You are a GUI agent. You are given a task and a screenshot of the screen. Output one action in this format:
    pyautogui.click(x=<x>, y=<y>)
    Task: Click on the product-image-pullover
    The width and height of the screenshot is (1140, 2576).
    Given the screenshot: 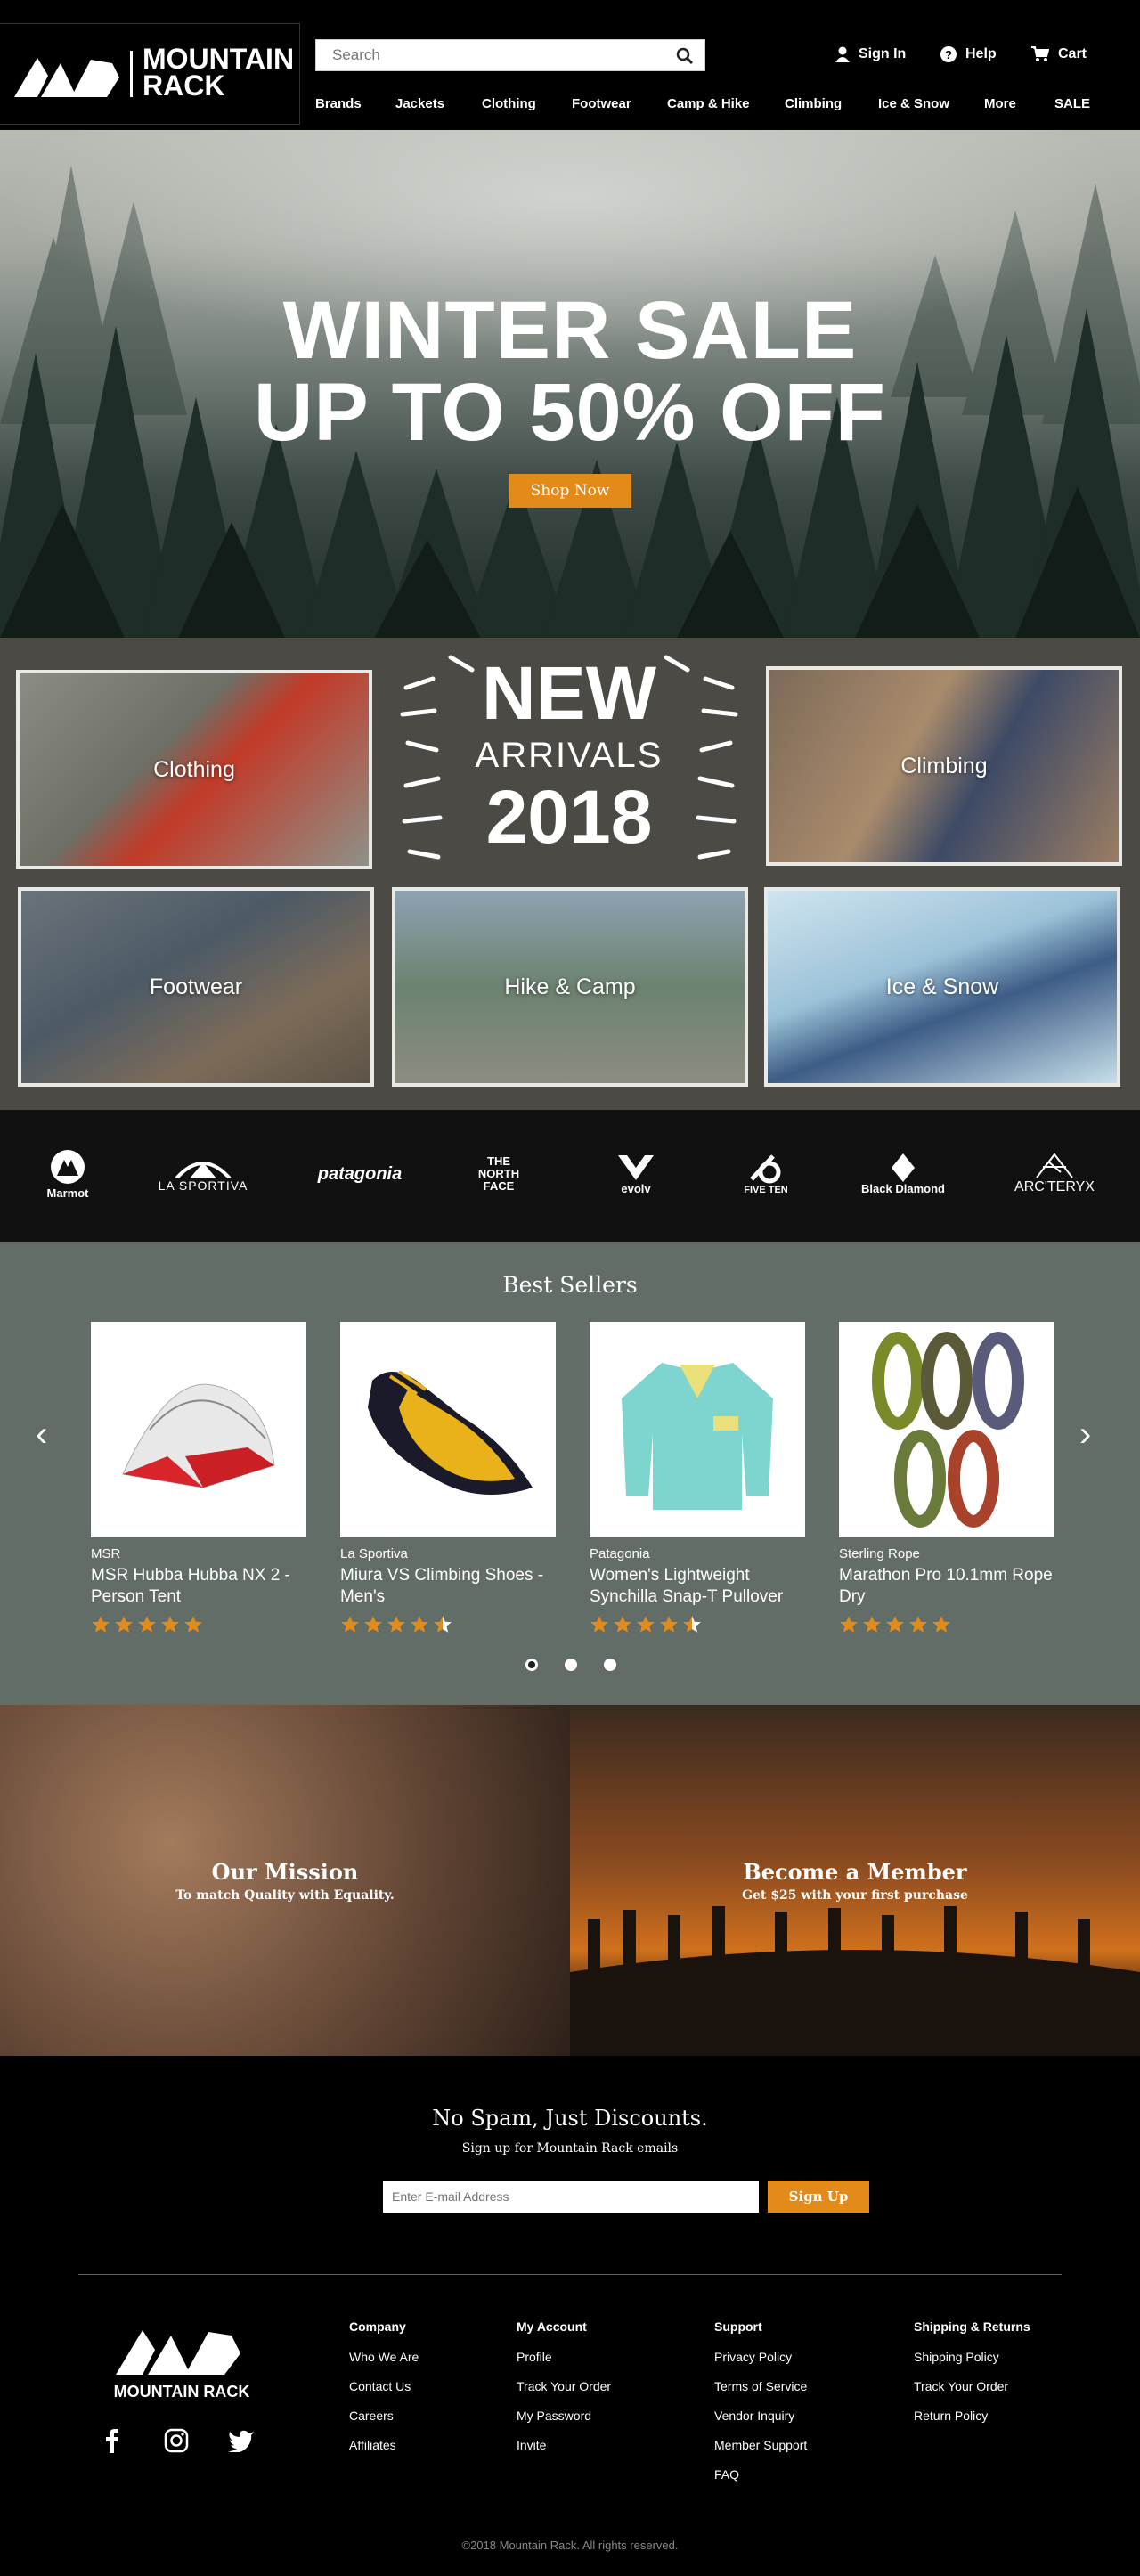 What is the action you would take?
    pyautogui.click(x=697, y=1429)
    